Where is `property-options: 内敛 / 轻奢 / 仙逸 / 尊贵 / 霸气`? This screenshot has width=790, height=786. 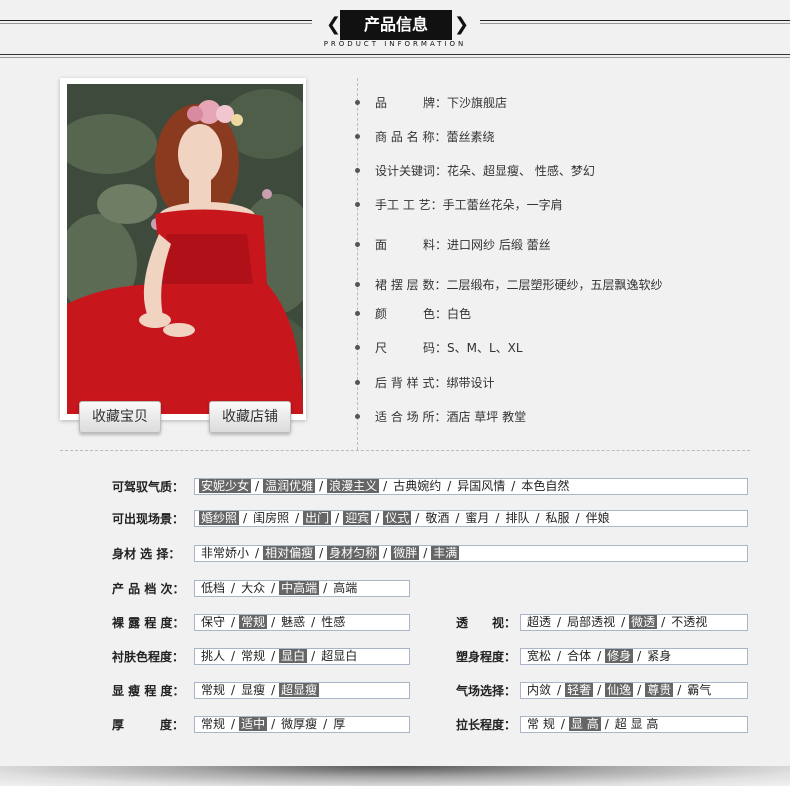
property-options: 内敛 / 轻奢 / 仙逸 / 尊贵 / 霸气 is located at coordinates (634, 690).